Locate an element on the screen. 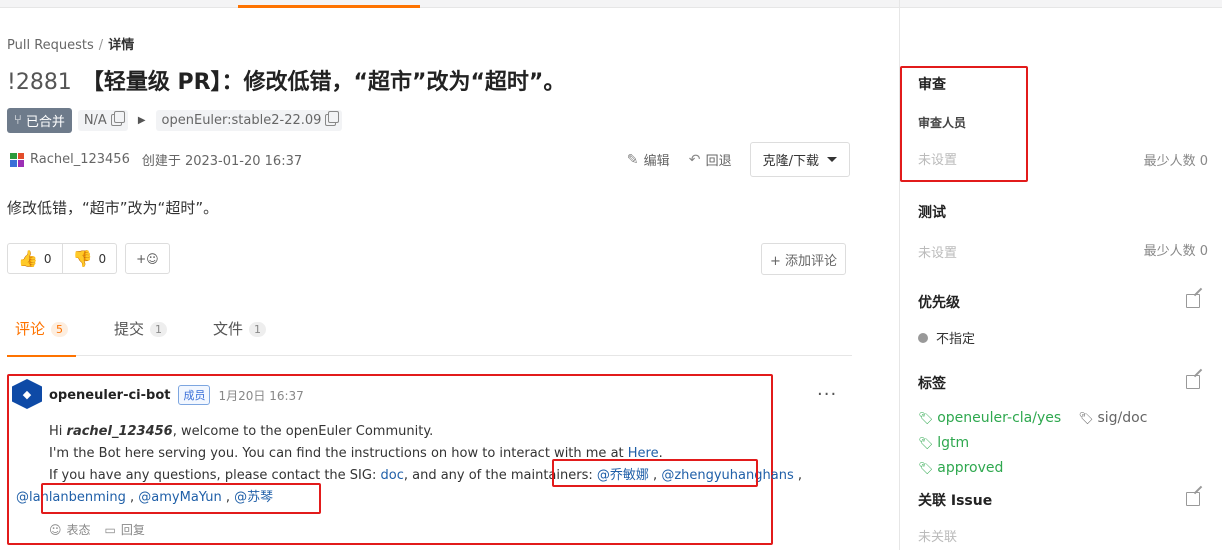  react-label: 表态 is located at coordinates (78, 530).